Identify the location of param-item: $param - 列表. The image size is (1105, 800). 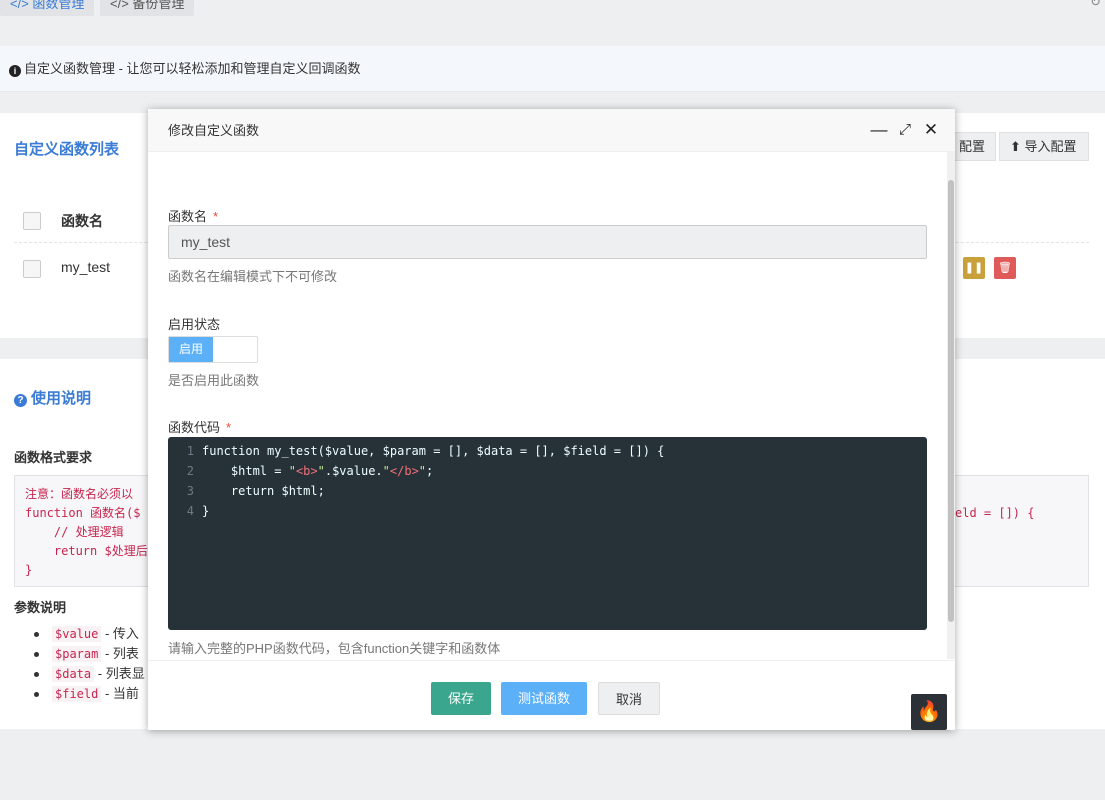
(89, 654).